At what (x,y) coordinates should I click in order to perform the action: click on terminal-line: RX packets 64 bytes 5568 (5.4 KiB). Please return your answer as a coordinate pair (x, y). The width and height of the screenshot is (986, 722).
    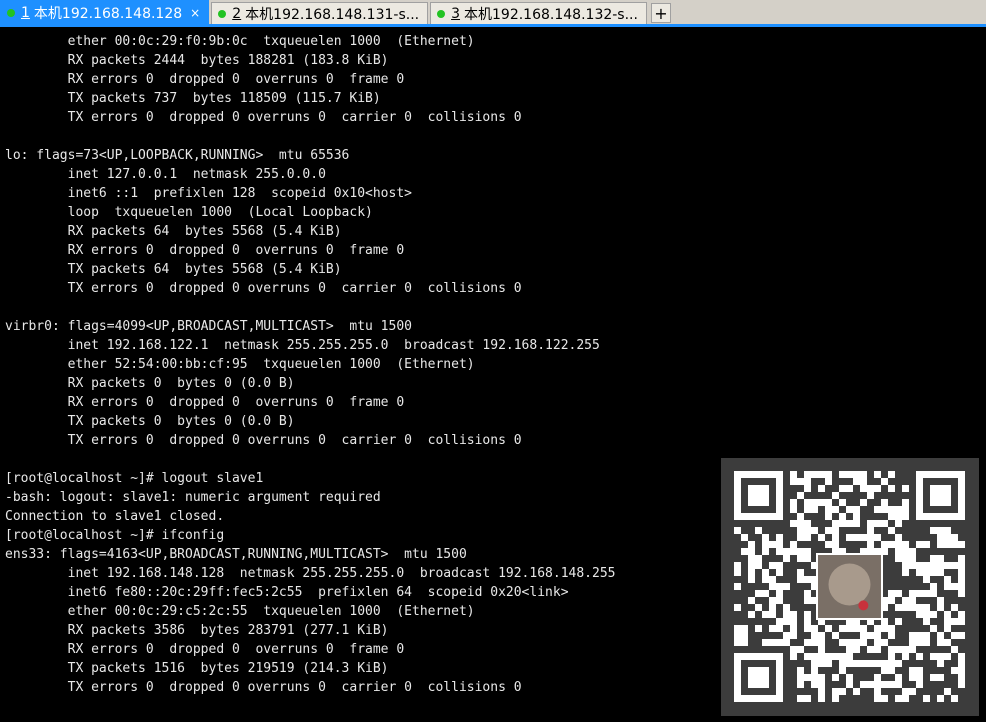
    Looking at the image, I should click on (173, 231).